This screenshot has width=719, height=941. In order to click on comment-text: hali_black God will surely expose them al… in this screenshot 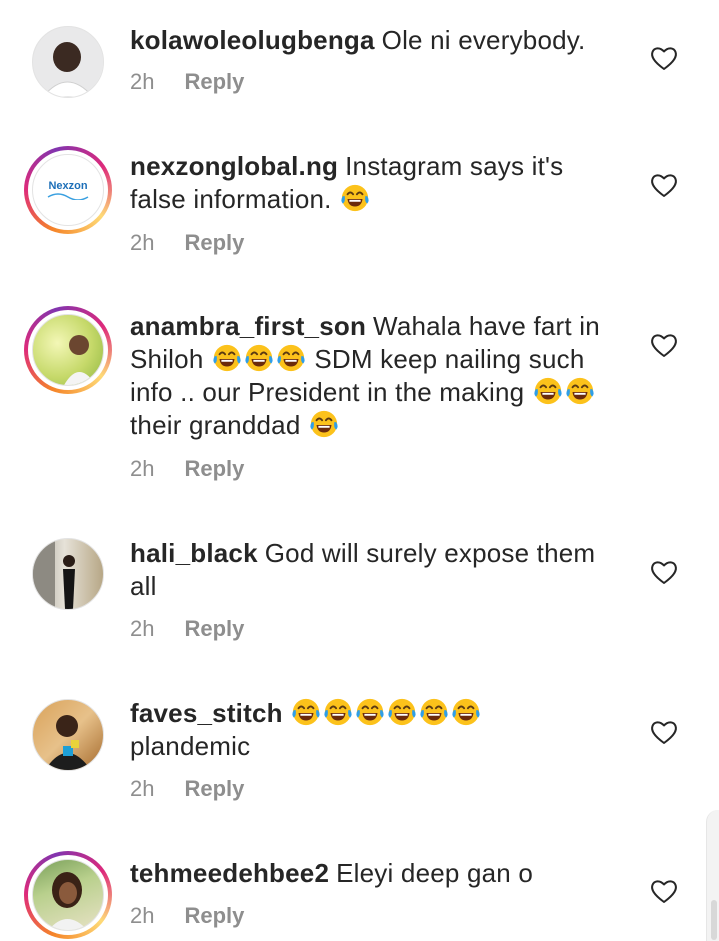, I will do `click(375, 570)`.